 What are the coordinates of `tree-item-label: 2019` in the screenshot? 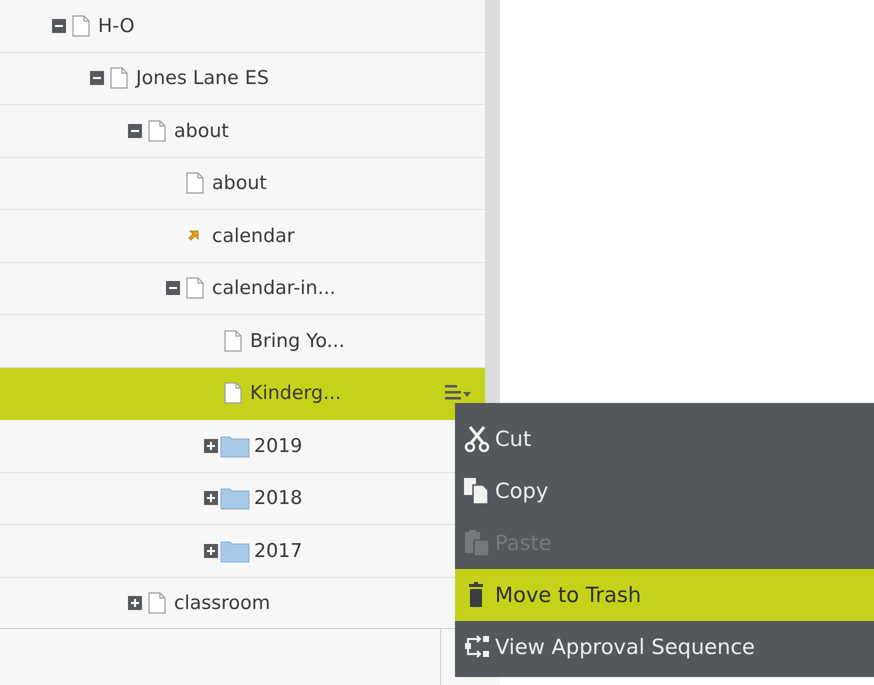 It's located at (278, 445).